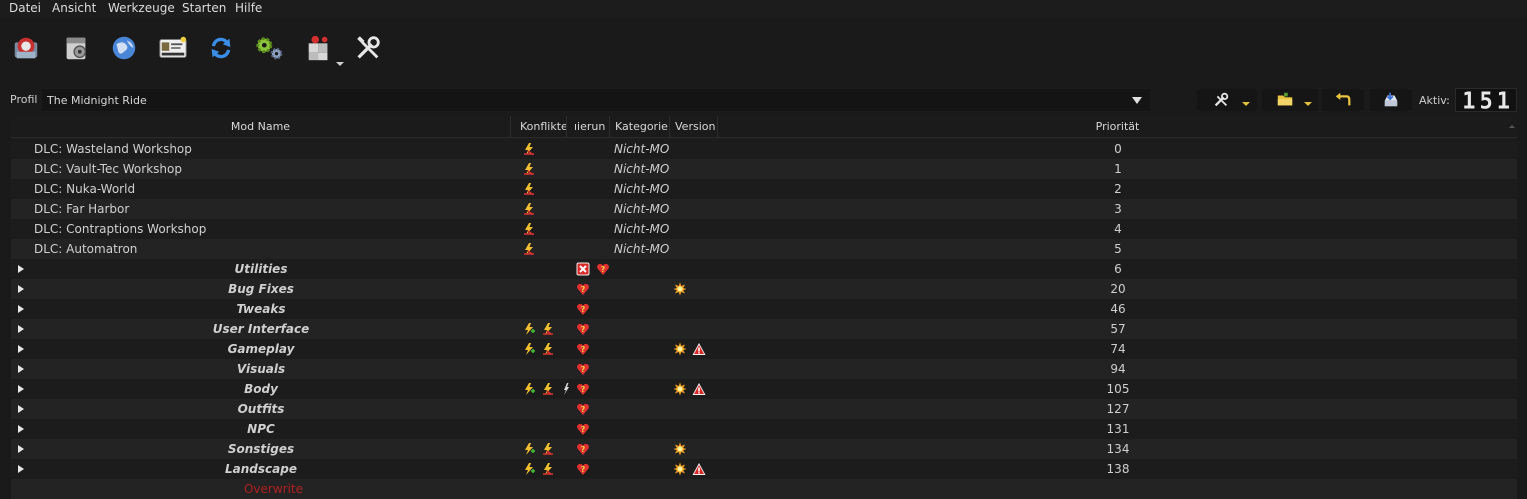 The height and width of the screenshot is (499, 1527). What do you see at coordinates (764, 269) in the screenshot?
I see `separator-row: Utilities? 6` at bounding box center [764, 269].